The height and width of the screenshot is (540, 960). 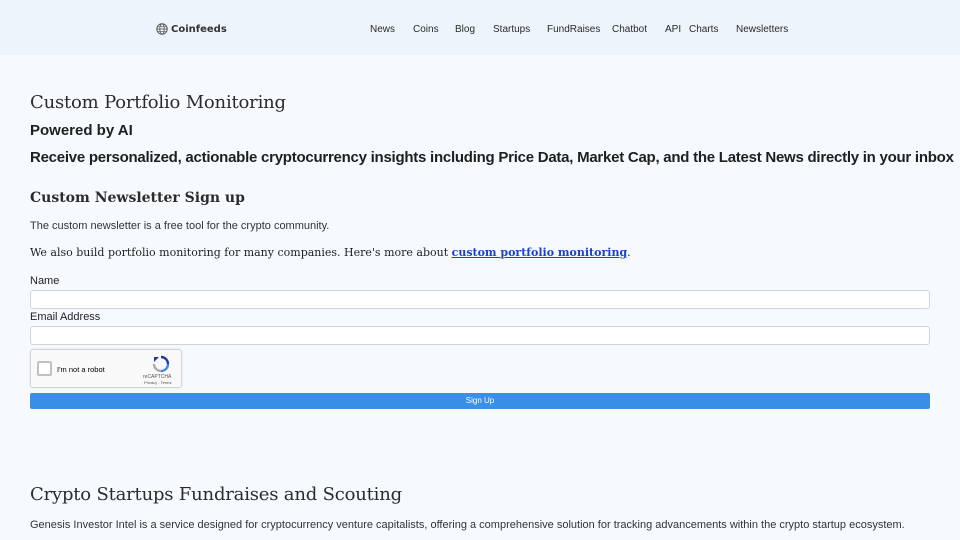 What do you see at coordinates (629, 252) in the screenshot?
I see `portfolio-note-end: .` at bounding box center [629, 252].